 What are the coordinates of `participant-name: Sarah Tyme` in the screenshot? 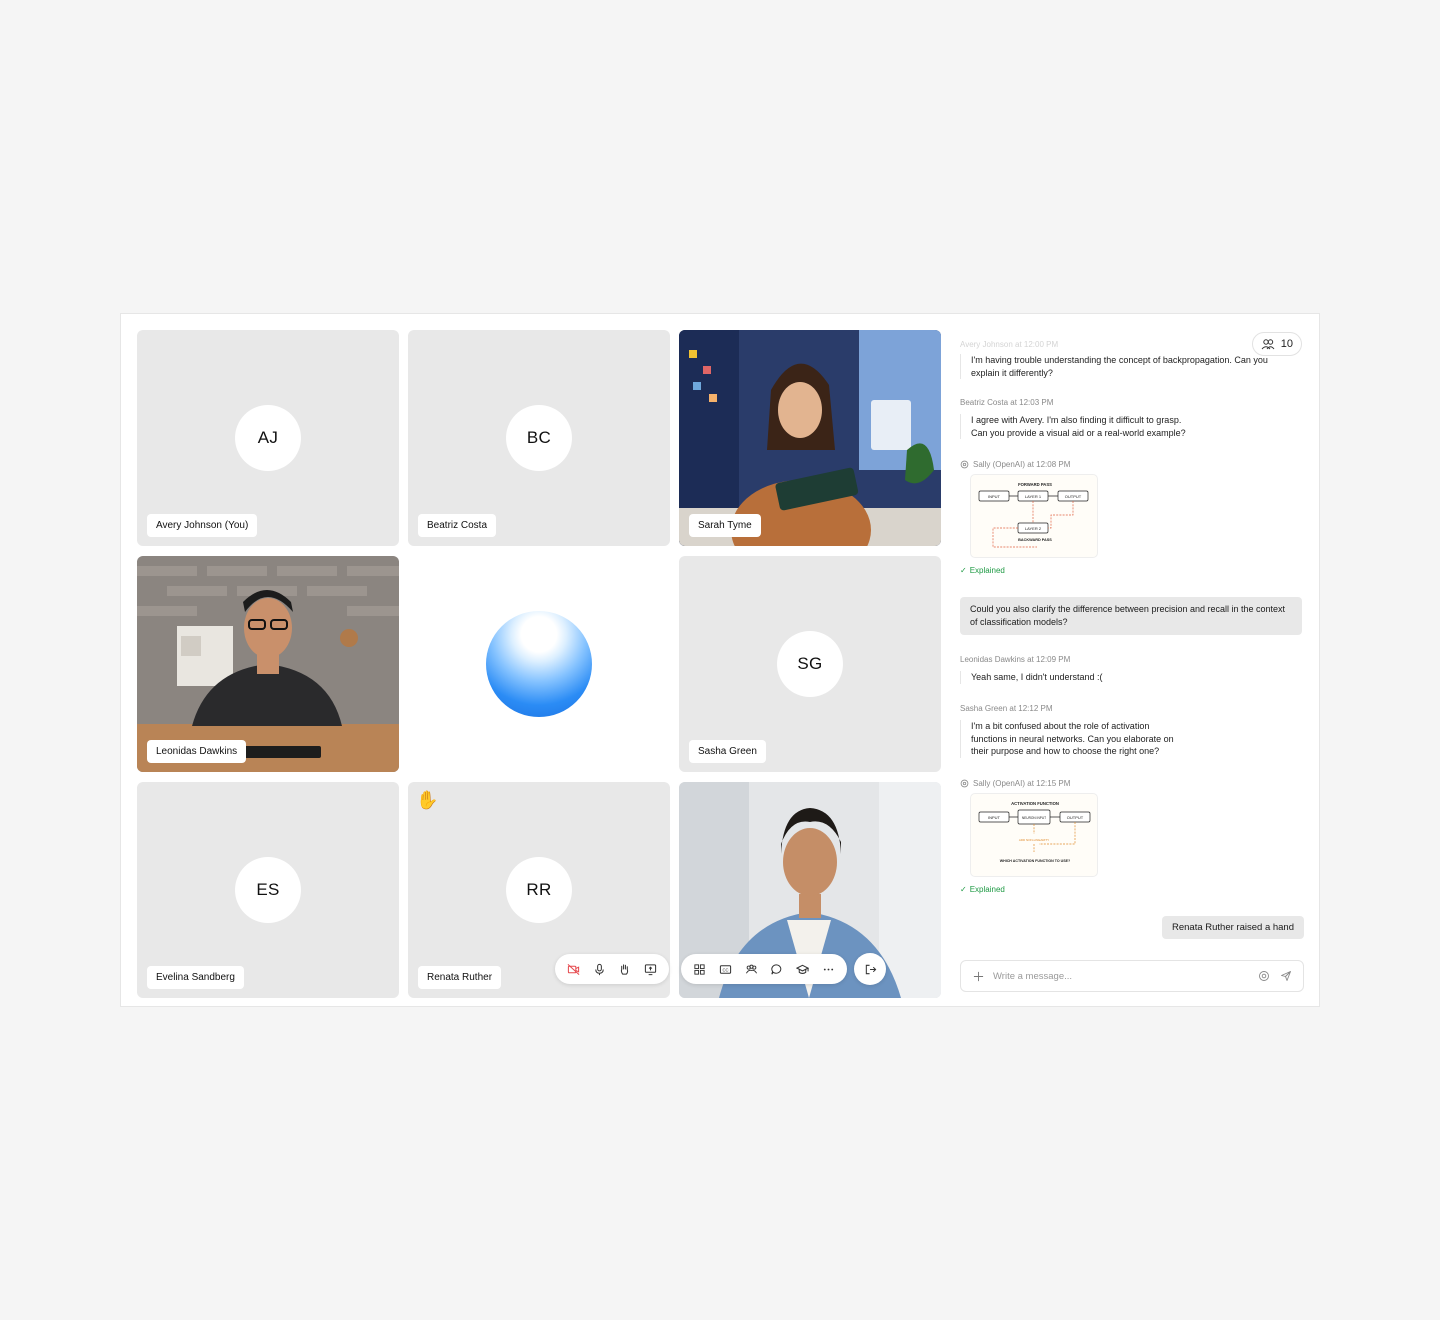 It's located at (725, 525).